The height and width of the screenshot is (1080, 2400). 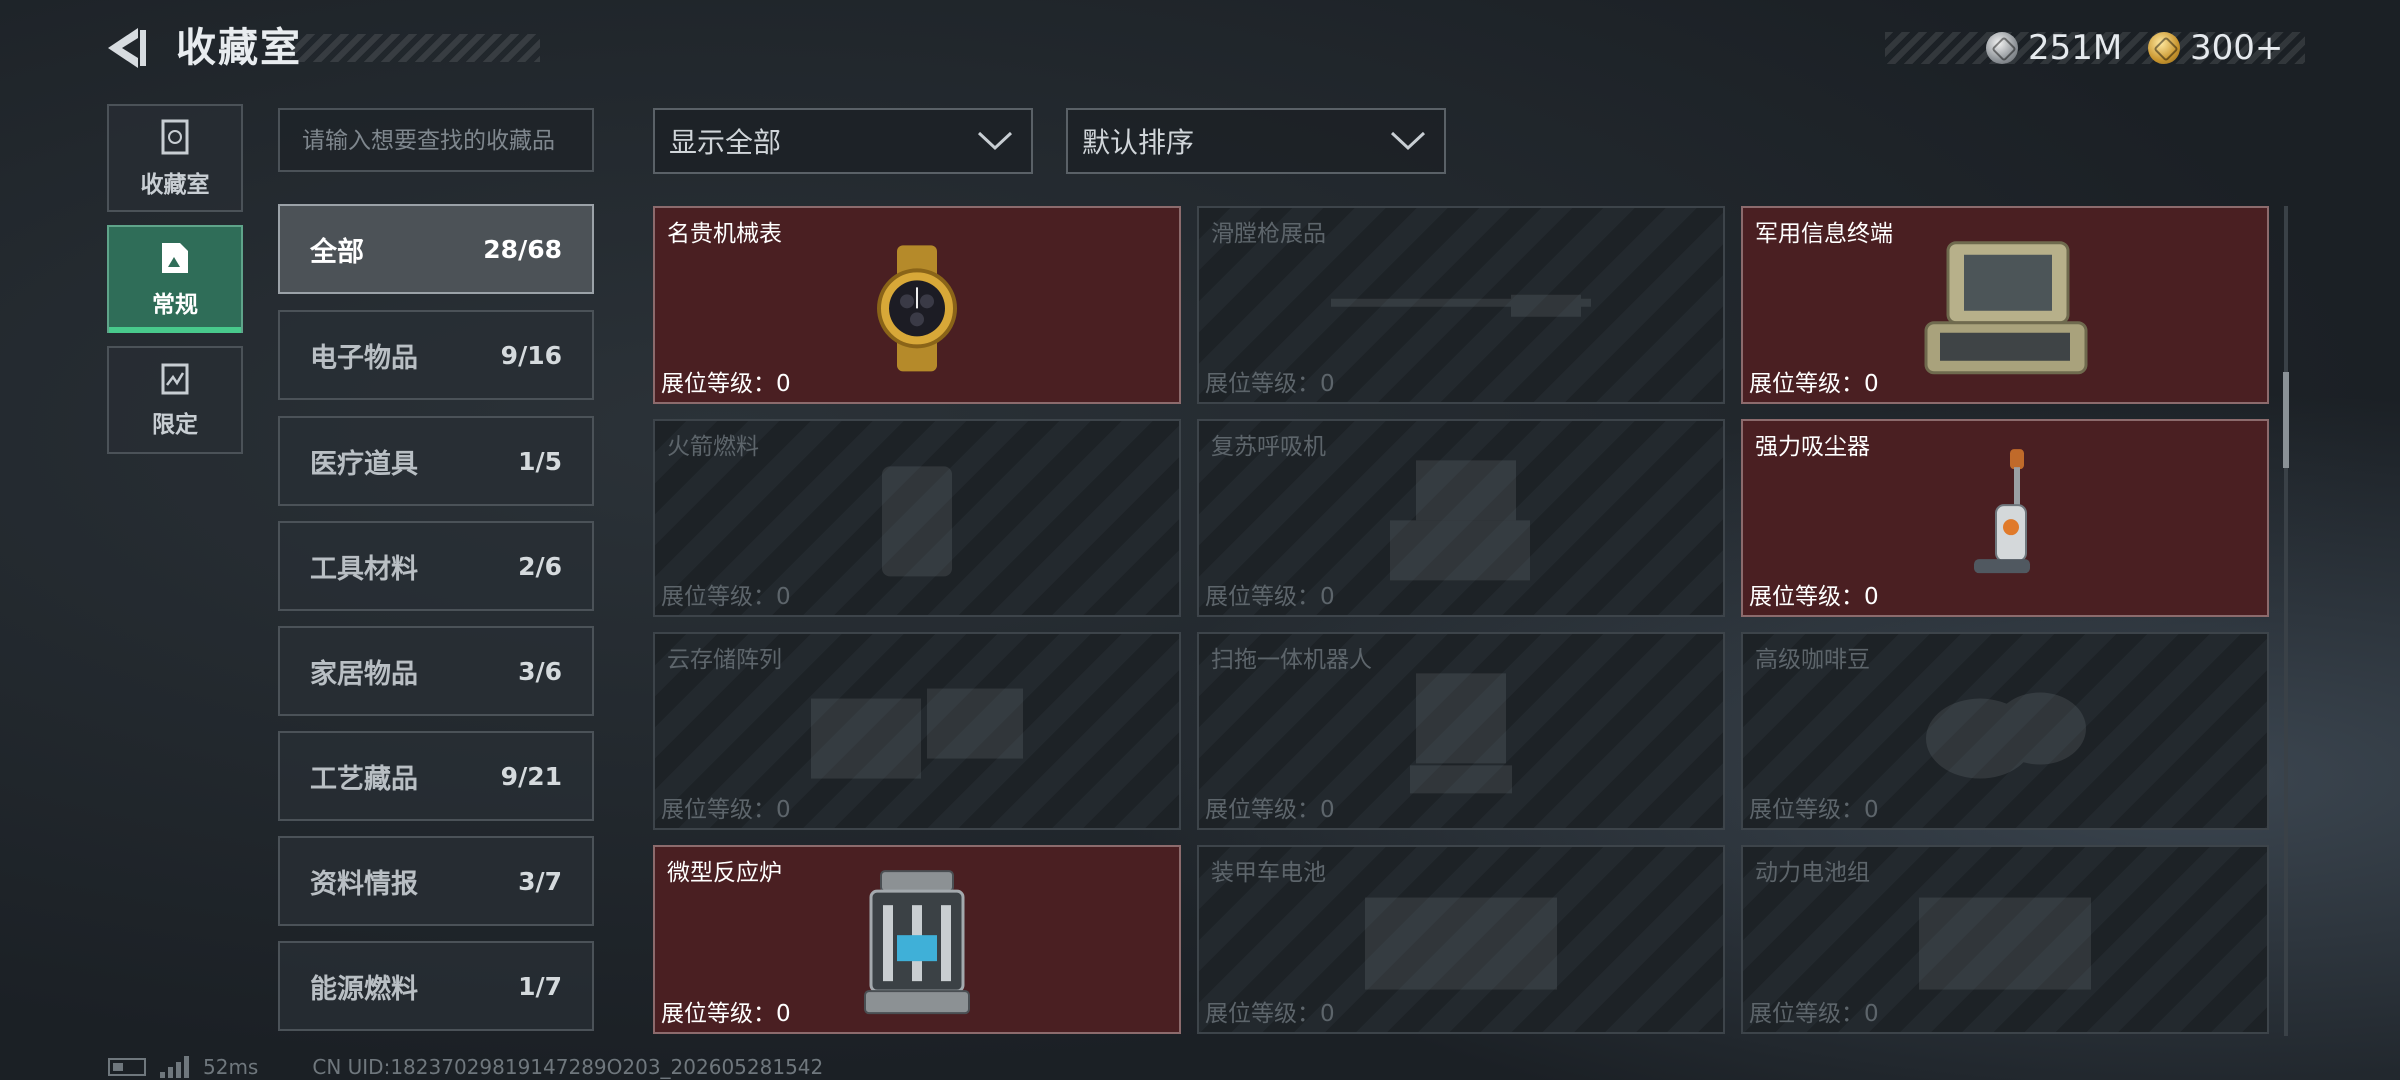 I want to click on search-input, so click(x=436, y=140).